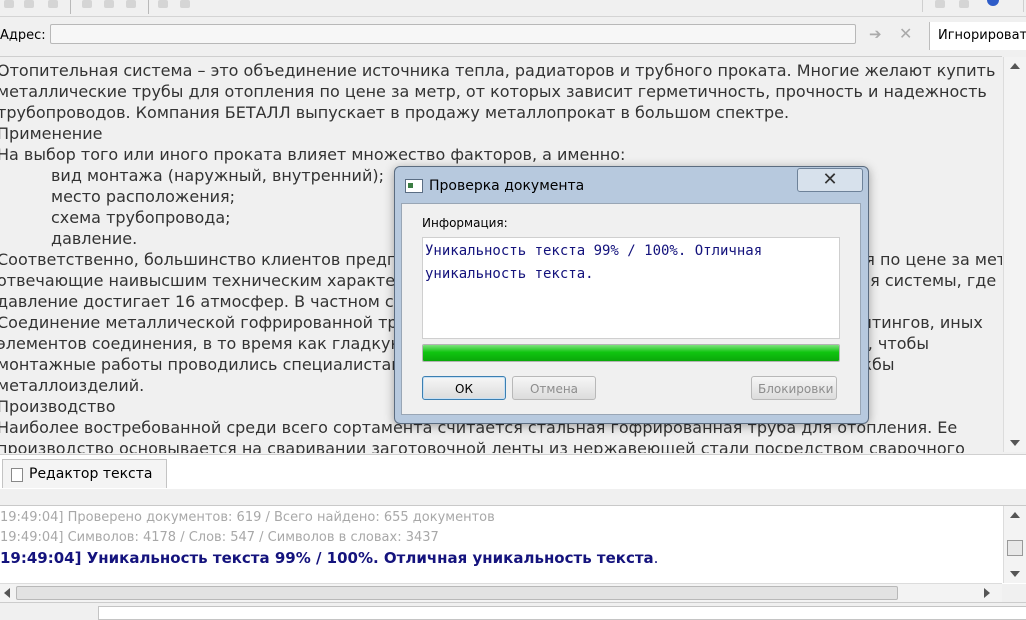  Describe the element at coordinates (794, 388) in the screenshot. I see `block-button: Блокировки` at that location.